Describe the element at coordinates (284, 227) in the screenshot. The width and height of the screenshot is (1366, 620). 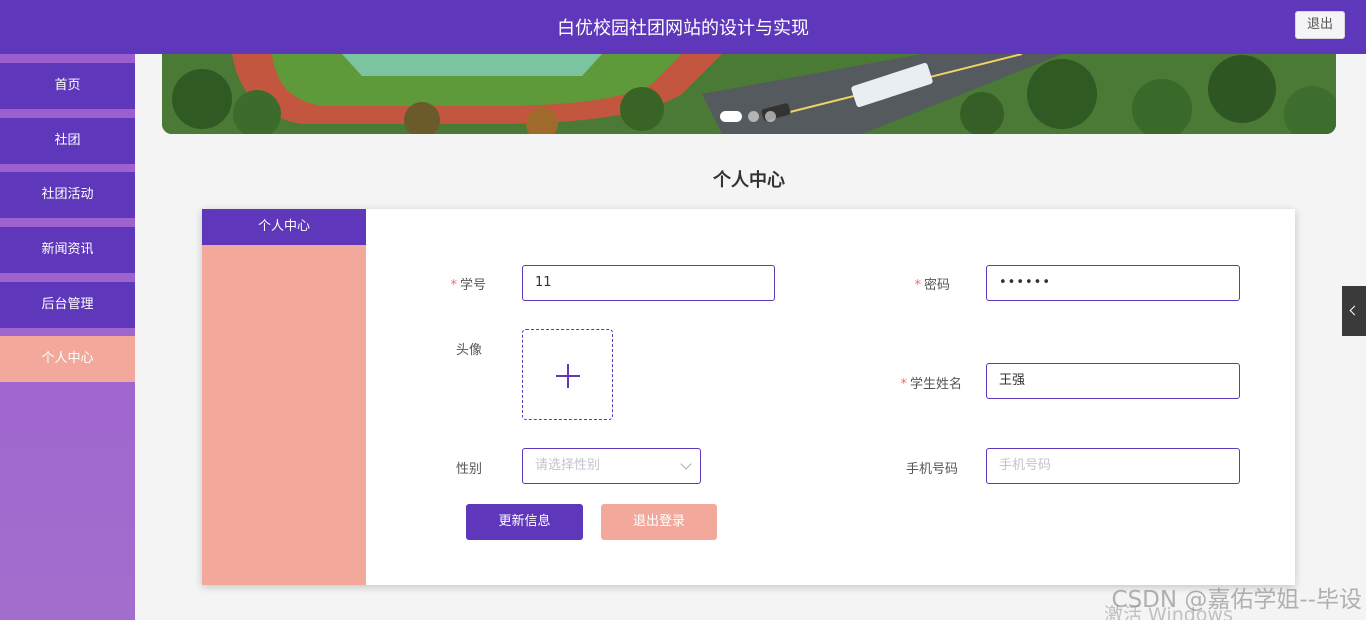
I see `tab-profile: 个人中心` at that location.